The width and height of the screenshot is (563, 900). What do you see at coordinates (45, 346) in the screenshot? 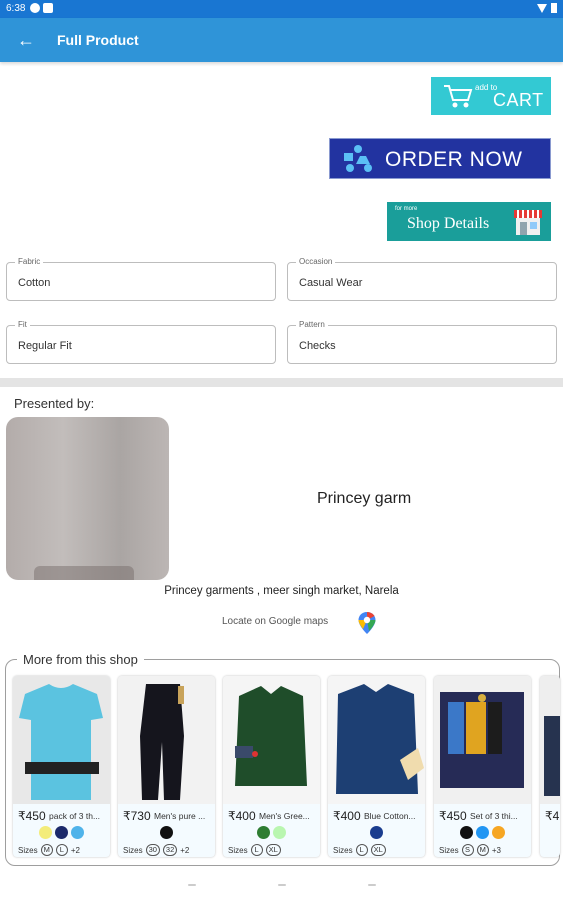
I see `fit-value: Regular Fit` at bounding box center [45, 346].